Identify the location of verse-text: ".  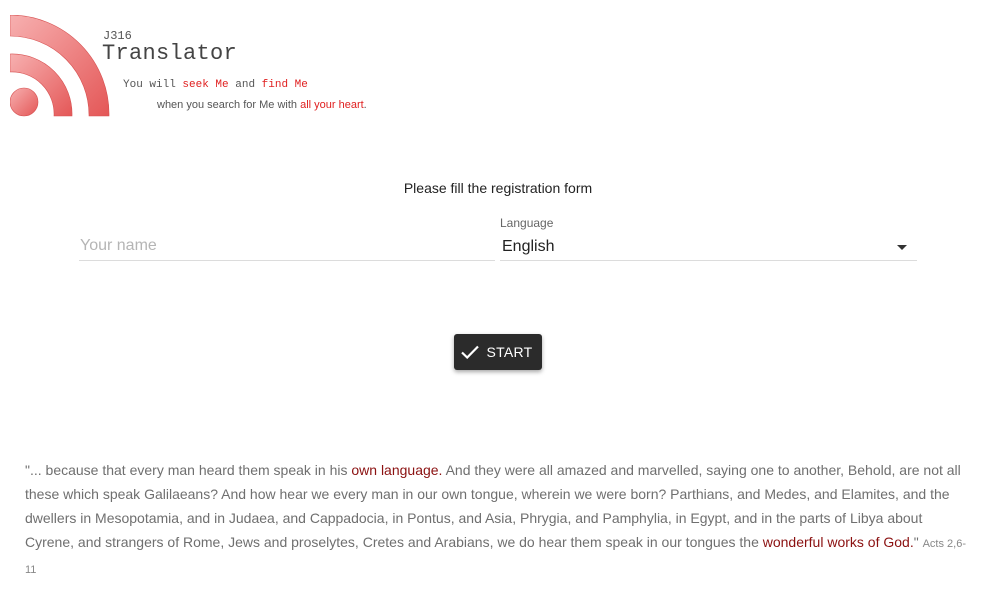
(918, 542).